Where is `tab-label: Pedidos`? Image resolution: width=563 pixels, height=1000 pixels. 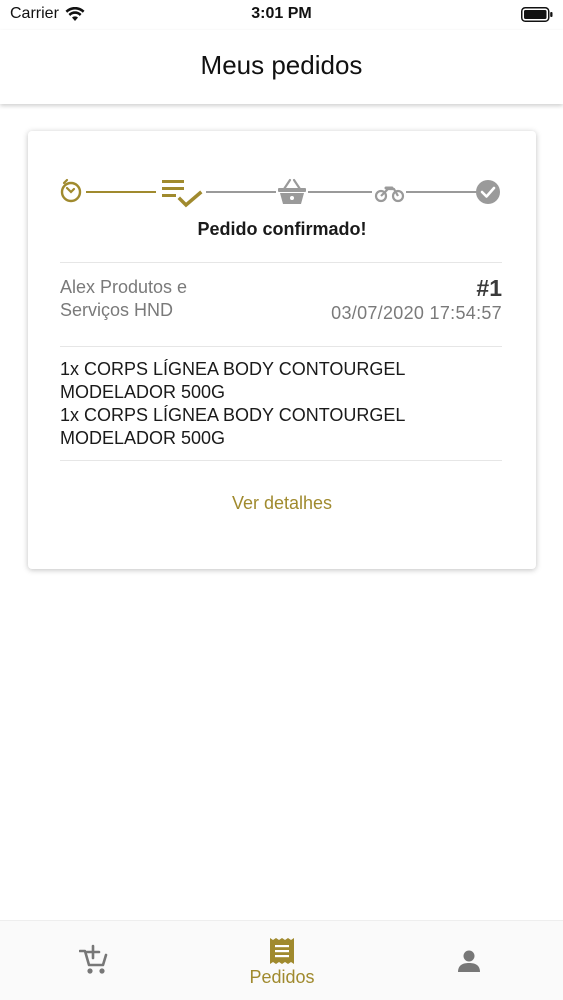
tab-label: Pedidos is located at coordinates (282, 977).